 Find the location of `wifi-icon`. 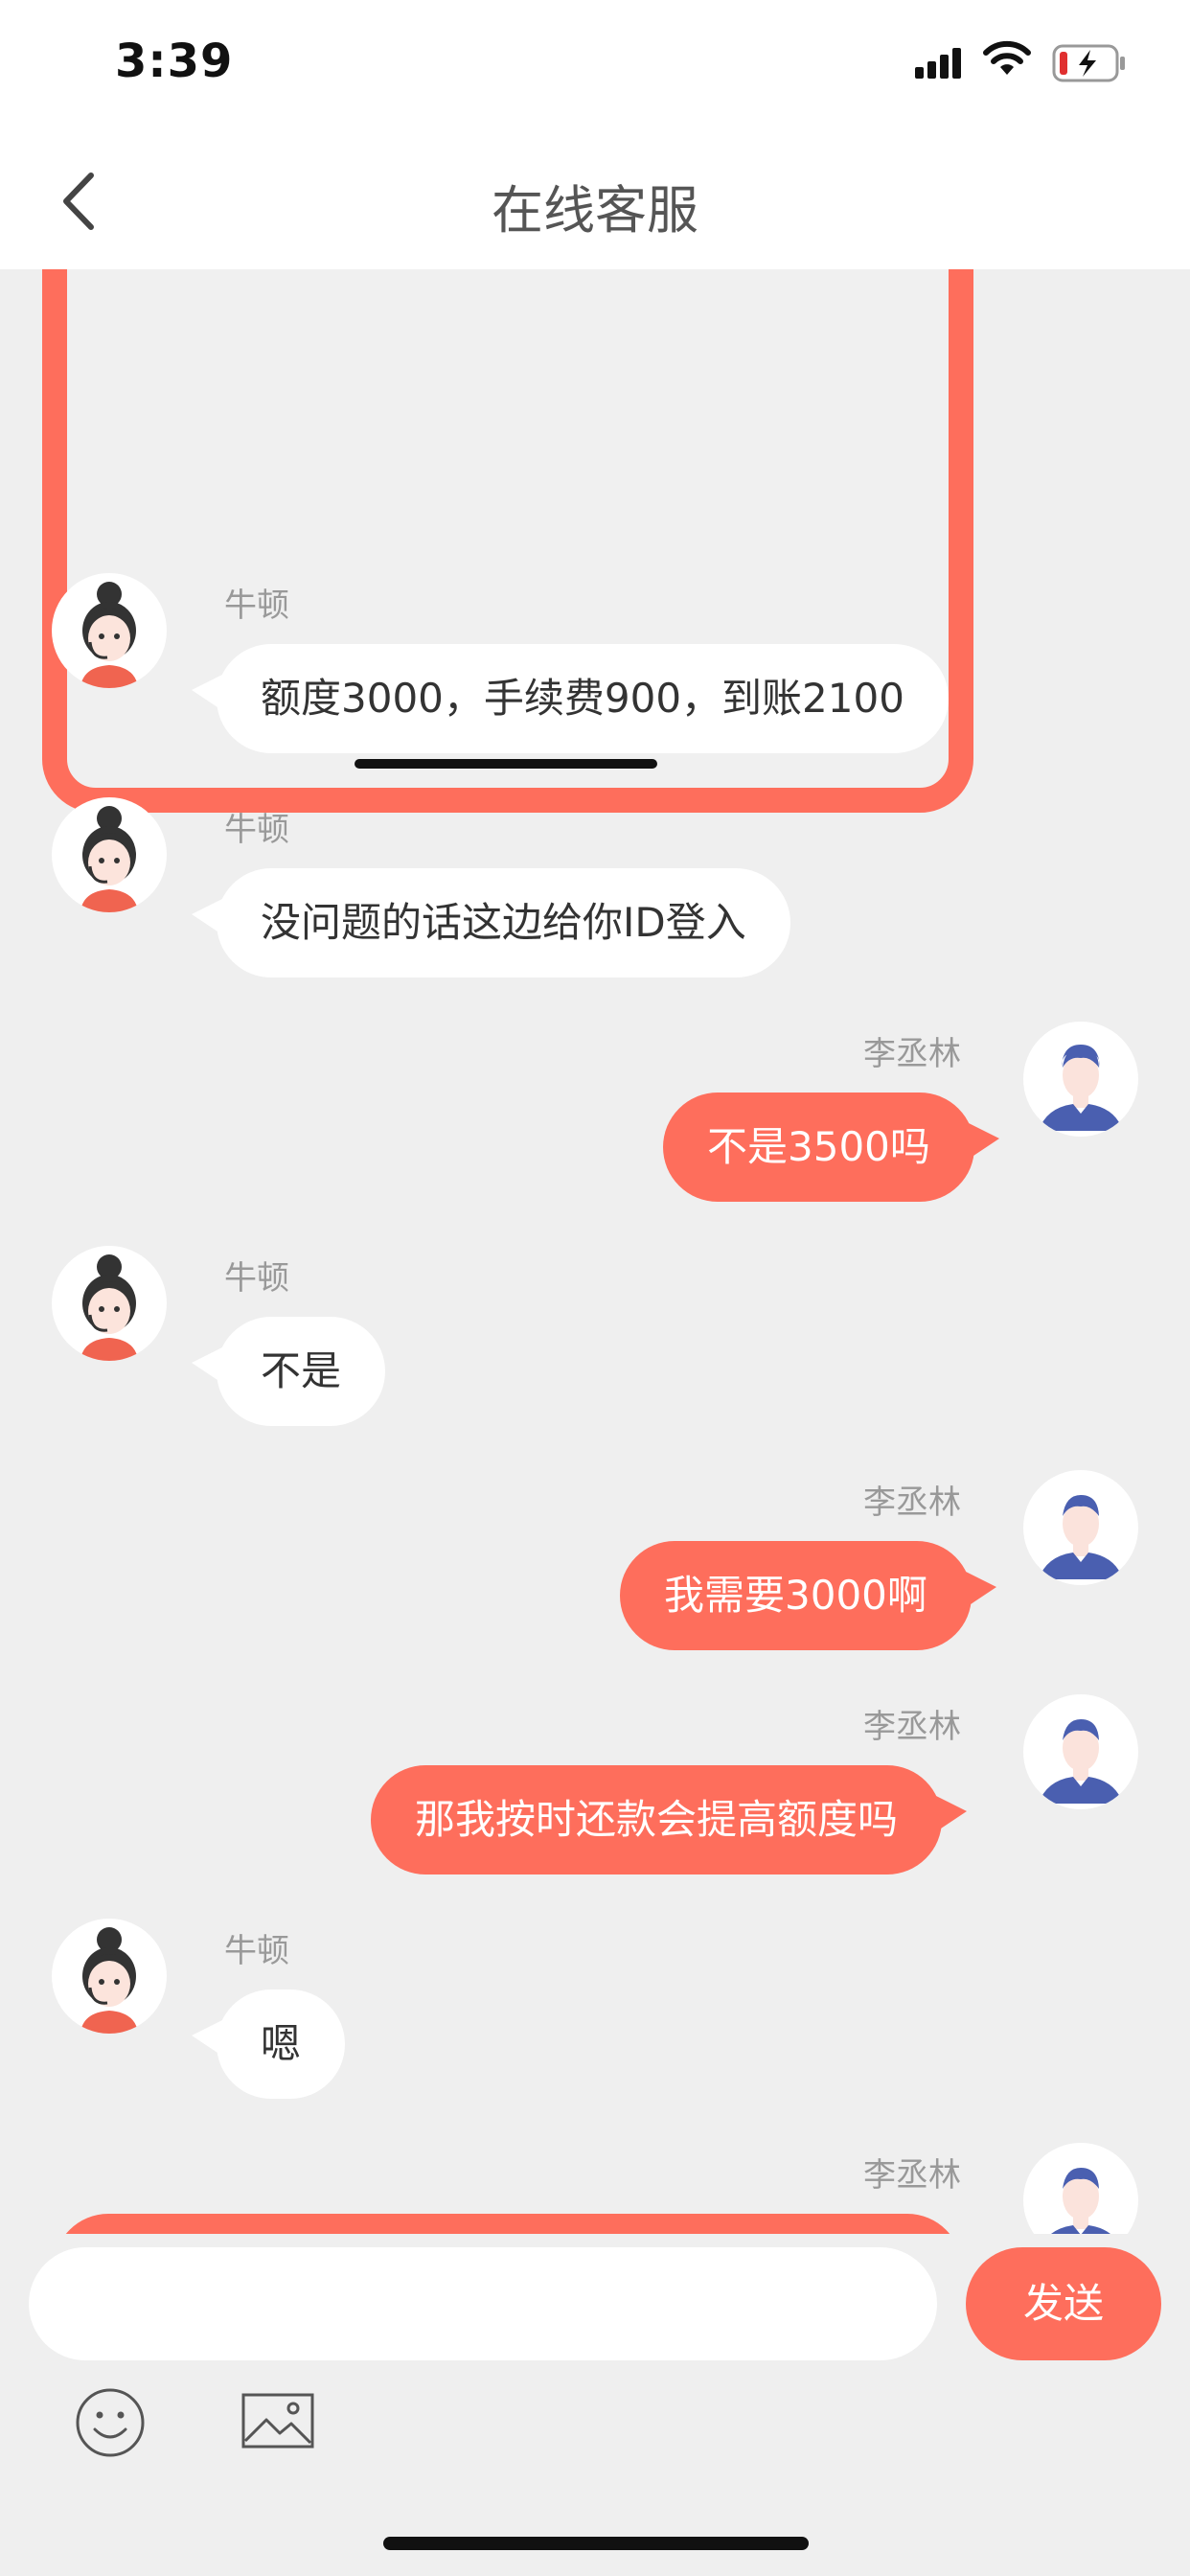

wifi-icon is located at coordinates (1007, 57).